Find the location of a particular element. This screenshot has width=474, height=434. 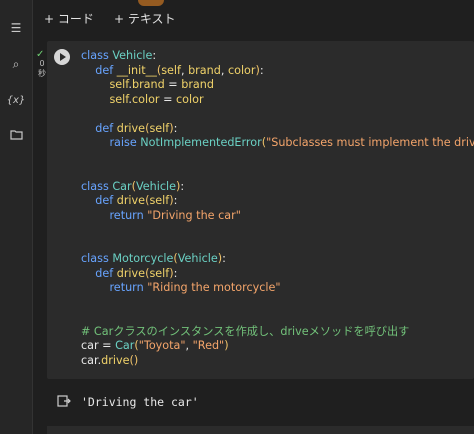

output-actions-icon is located at coordinates (64, 401).